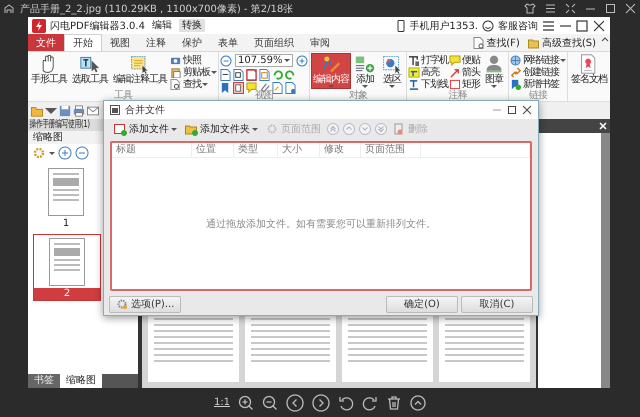 This screenshot has width=640, height=417. What do you see at coordinates (156, 42) in the screenshot?
I see `ribbon-tab: 注释` at bounding box center [156, 42].